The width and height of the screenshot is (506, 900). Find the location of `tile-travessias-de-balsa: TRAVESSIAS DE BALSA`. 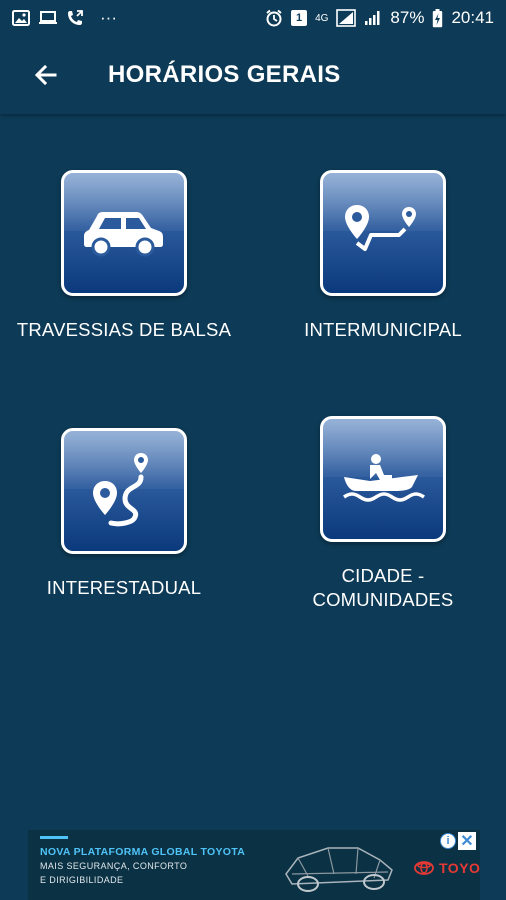

tile-travessias-de-balsa: TRAVESSIAS DE BALSA is located at coordinates (124, 256).